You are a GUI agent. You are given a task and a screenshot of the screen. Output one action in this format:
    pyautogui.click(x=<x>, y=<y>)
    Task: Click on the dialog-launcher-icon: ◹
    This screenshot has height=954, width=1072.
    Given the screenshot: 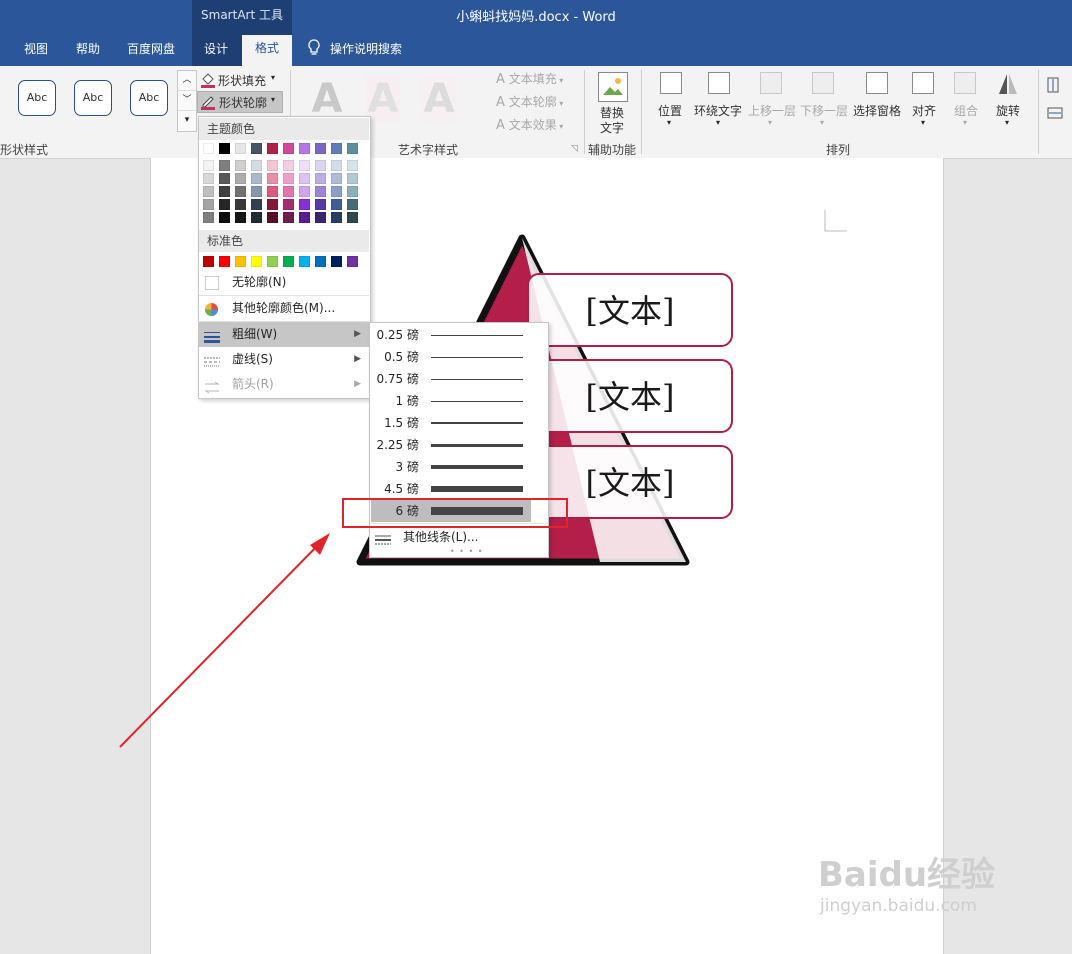 What is the action you would take?
    pyautogui.click(x=574, y=149)
    